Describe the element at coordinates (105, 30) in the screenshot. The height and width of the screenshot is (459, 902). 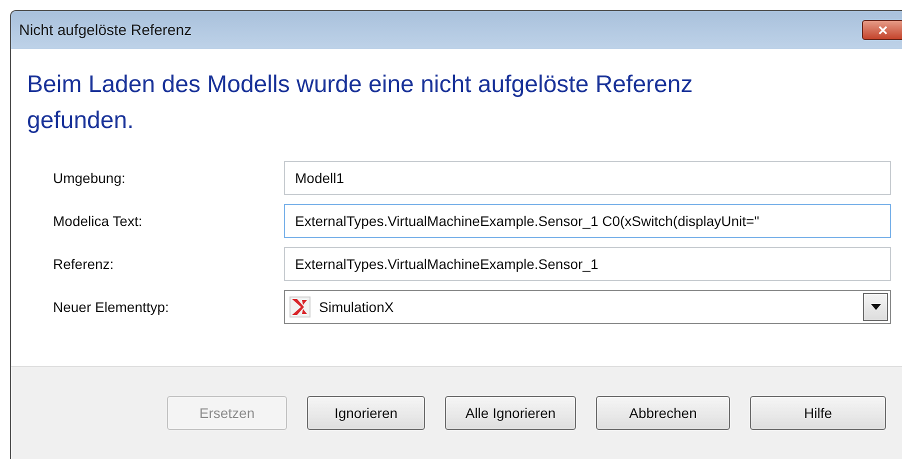
I see `window-title: Nicht aufgelöste Referenz` at that location.